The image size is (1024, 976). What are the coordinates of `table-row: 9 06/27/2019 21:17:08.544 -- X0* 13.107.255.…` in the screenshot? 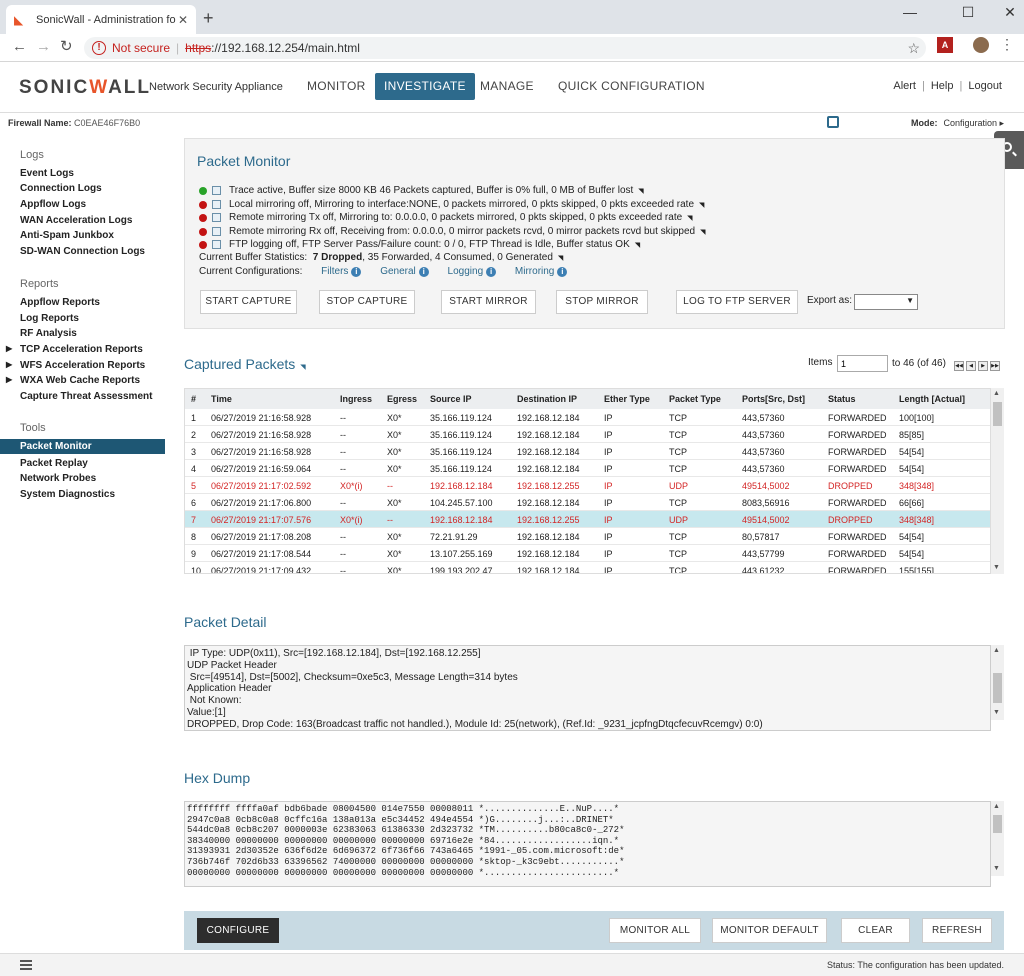 It's located at (587, 553).